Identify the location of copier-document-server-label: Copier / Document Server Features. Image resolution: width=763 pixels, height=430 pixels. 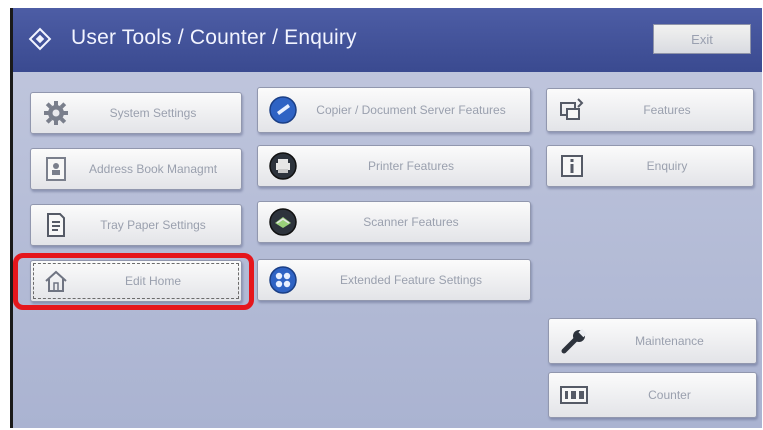
(411, 110).